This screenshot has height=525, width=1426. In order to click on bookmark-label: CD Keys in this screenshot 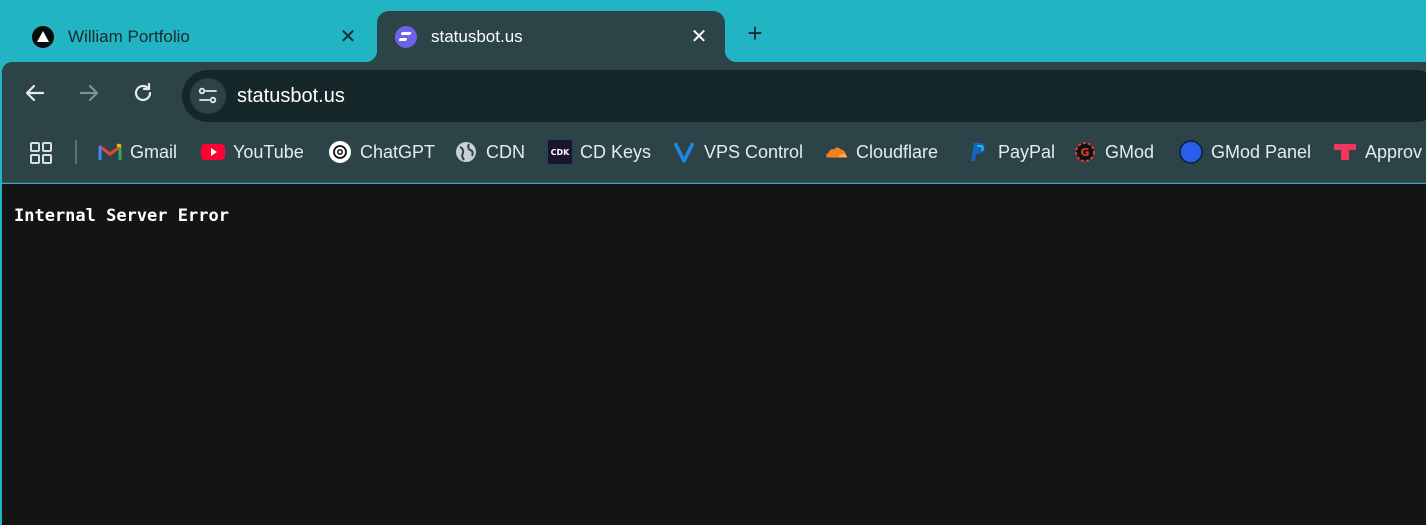, I will do `click(616, 151)`.